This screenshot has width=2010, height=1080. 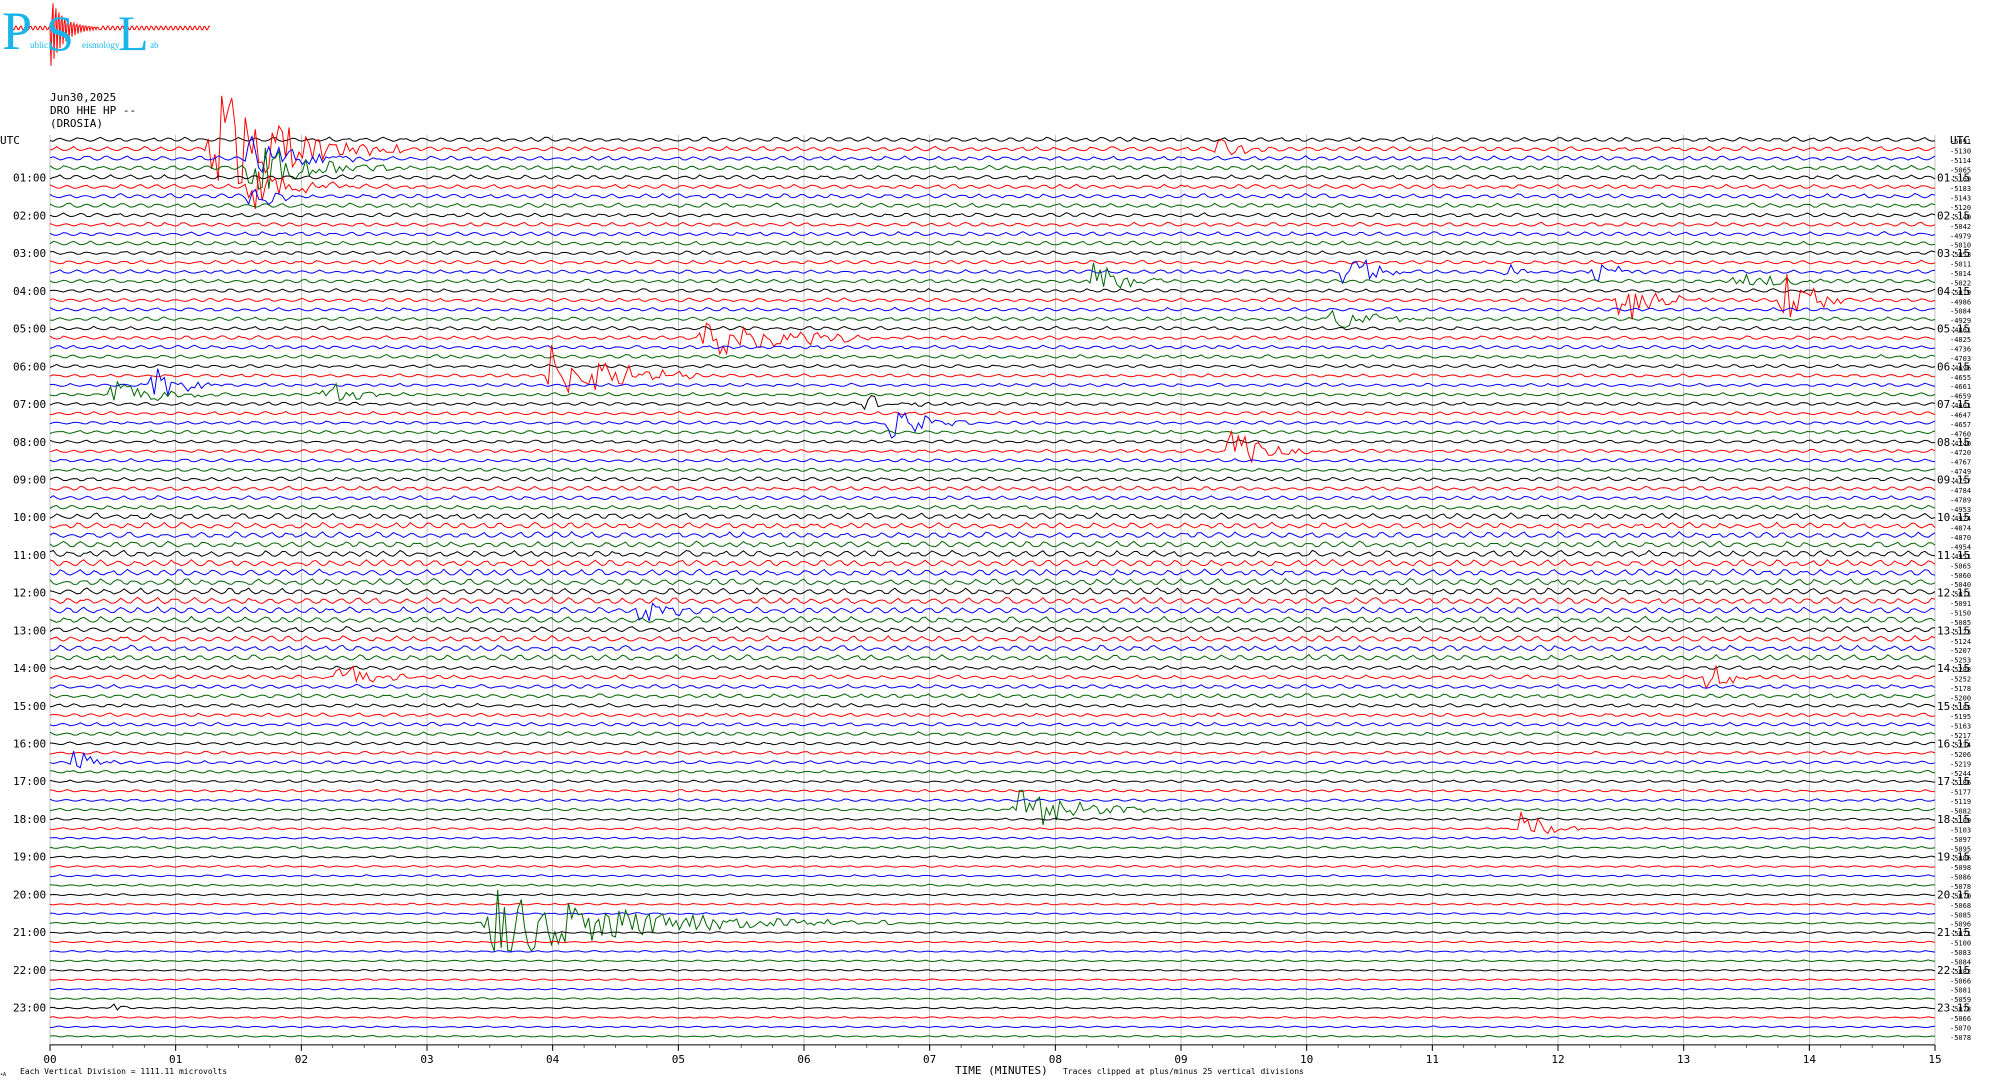 I want to click on trace-offset-label: -4784, so click(x=1960, y=491).